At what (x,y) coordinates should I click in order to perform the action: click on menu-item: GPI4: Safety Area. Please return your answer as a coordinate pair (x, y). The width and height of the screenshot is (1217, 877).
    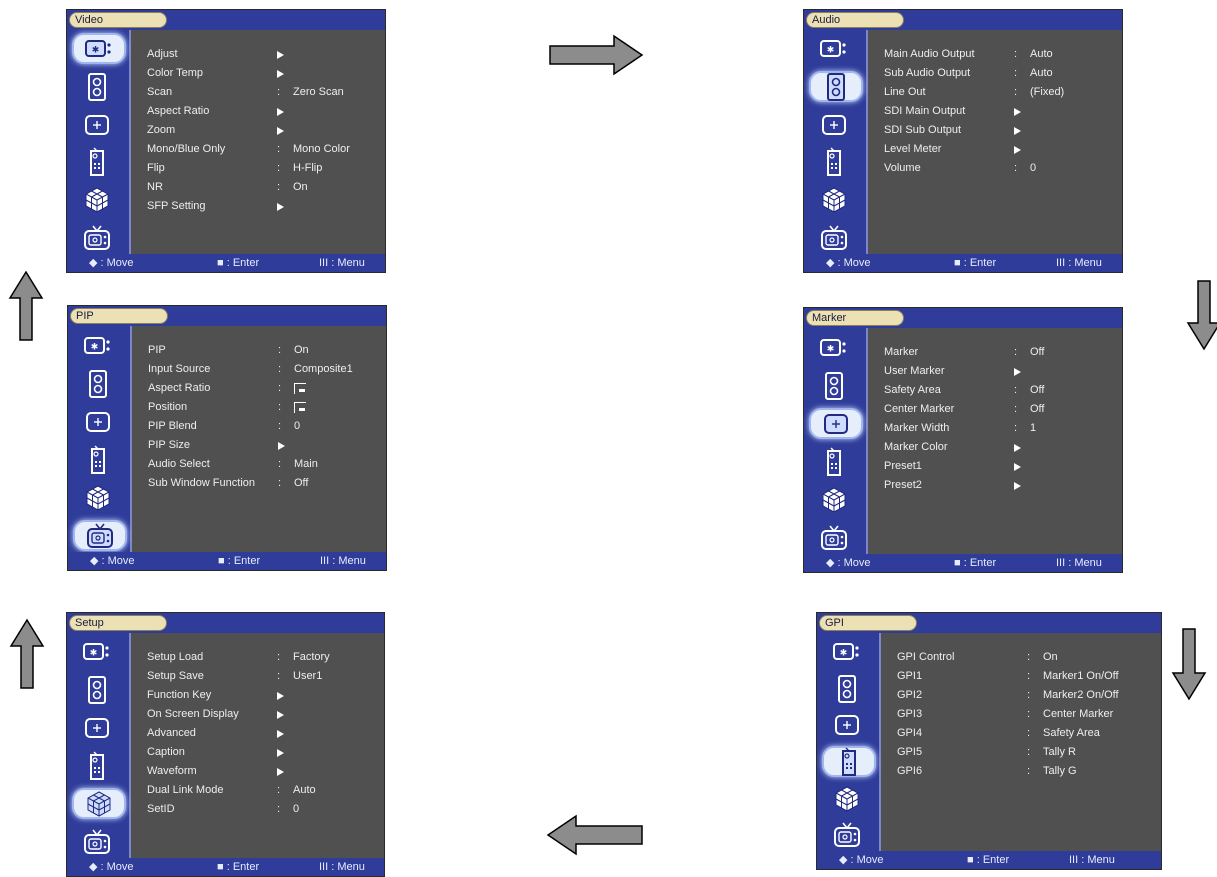
    Looking at the image, I should click on (1026, 733).